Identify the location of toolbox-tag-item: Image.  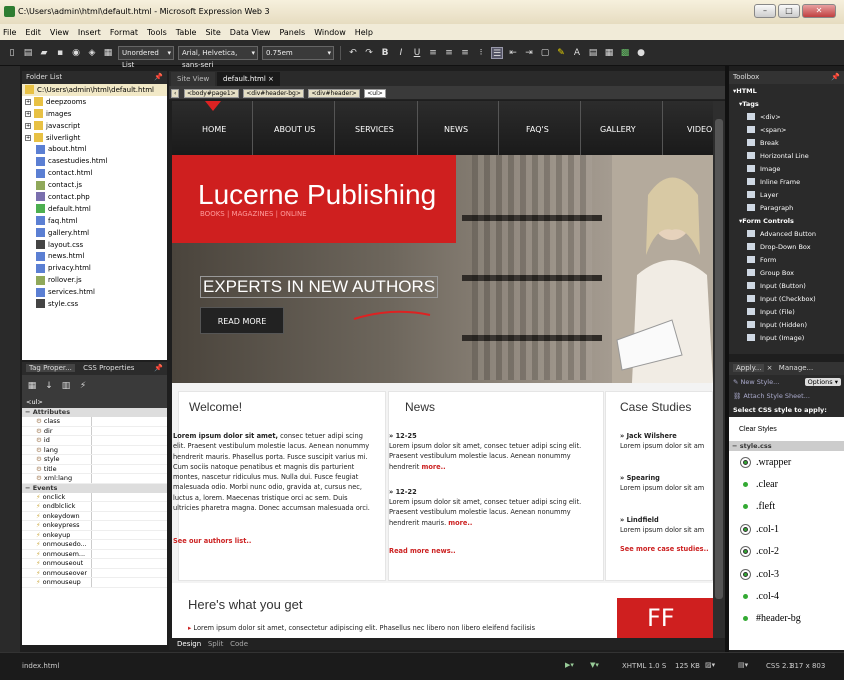
(786, 168).